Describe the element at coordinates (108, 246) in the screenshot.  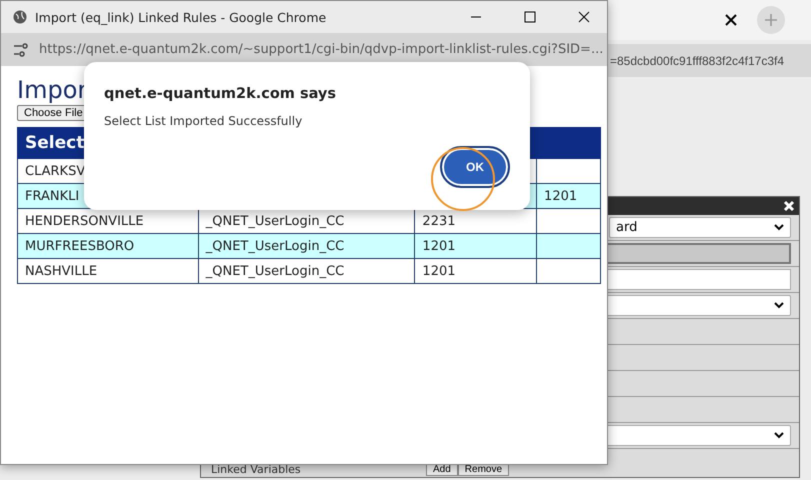
I see `table-cell: MURFREESBORO` at that location.